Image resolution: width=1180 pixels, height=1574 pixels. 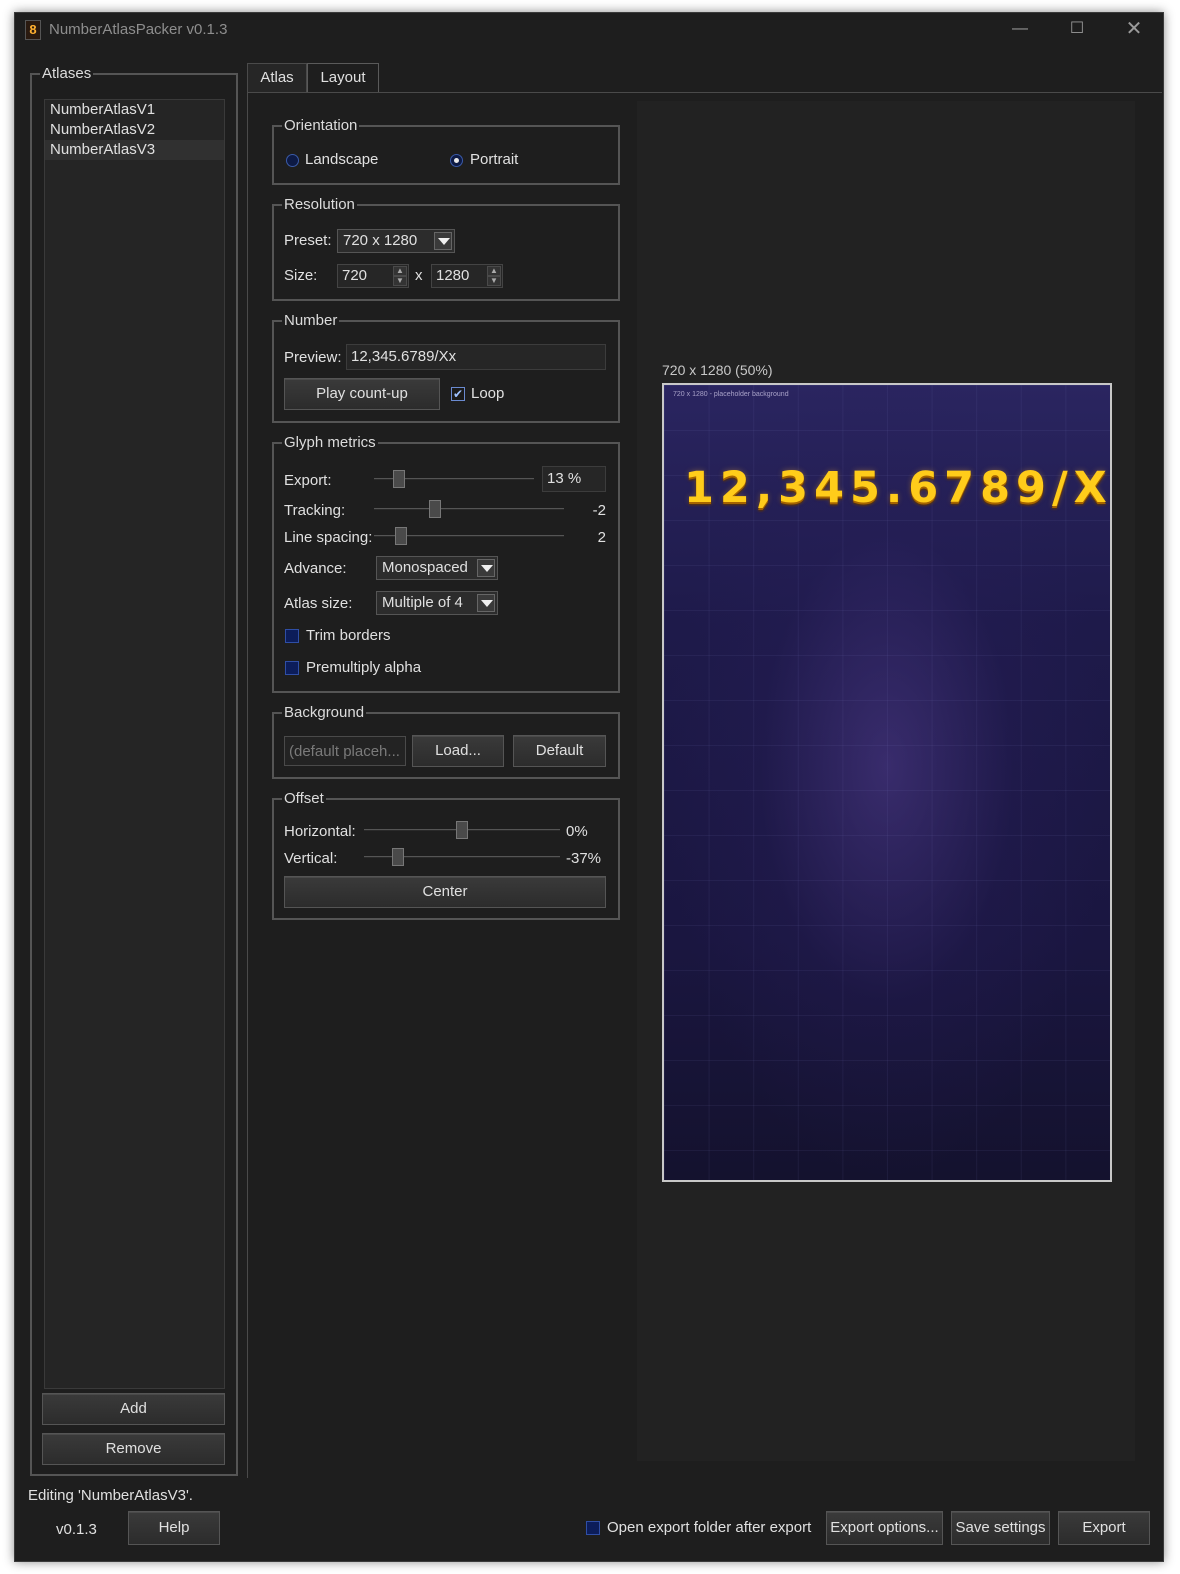 I want to click on version-label: v0.1.3, so click(x=76, y=1529).